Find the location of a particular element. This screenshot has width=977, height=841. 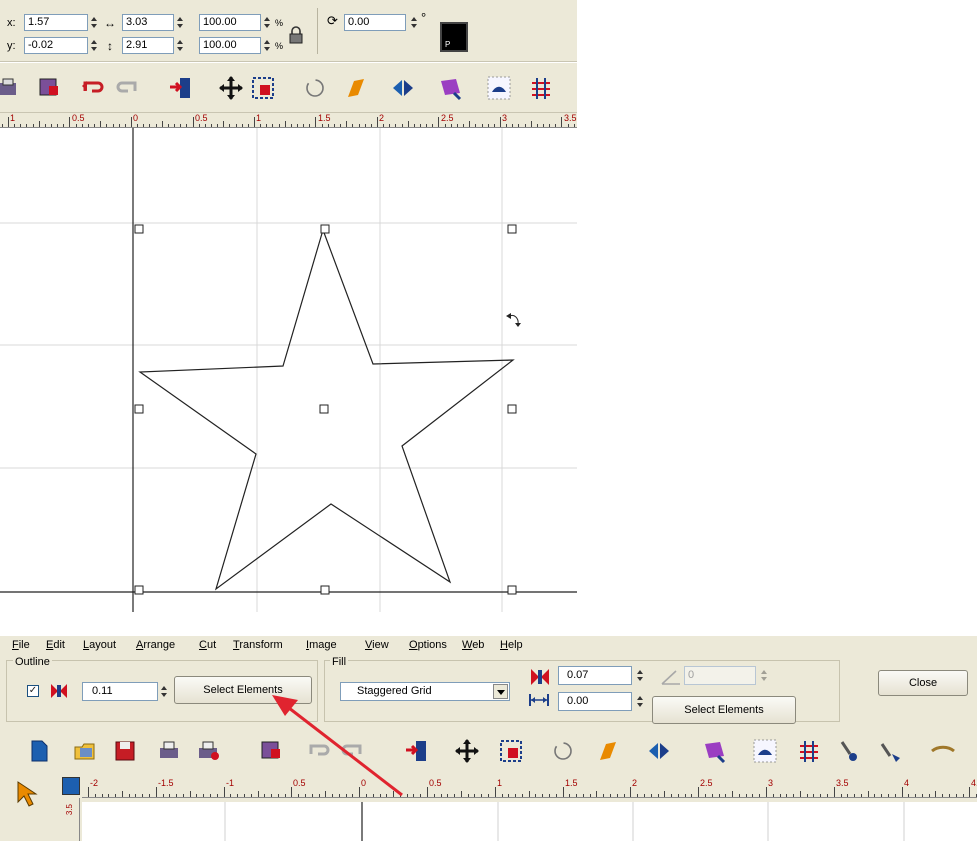

arrow-shaft is located at coordinates (345, 751).